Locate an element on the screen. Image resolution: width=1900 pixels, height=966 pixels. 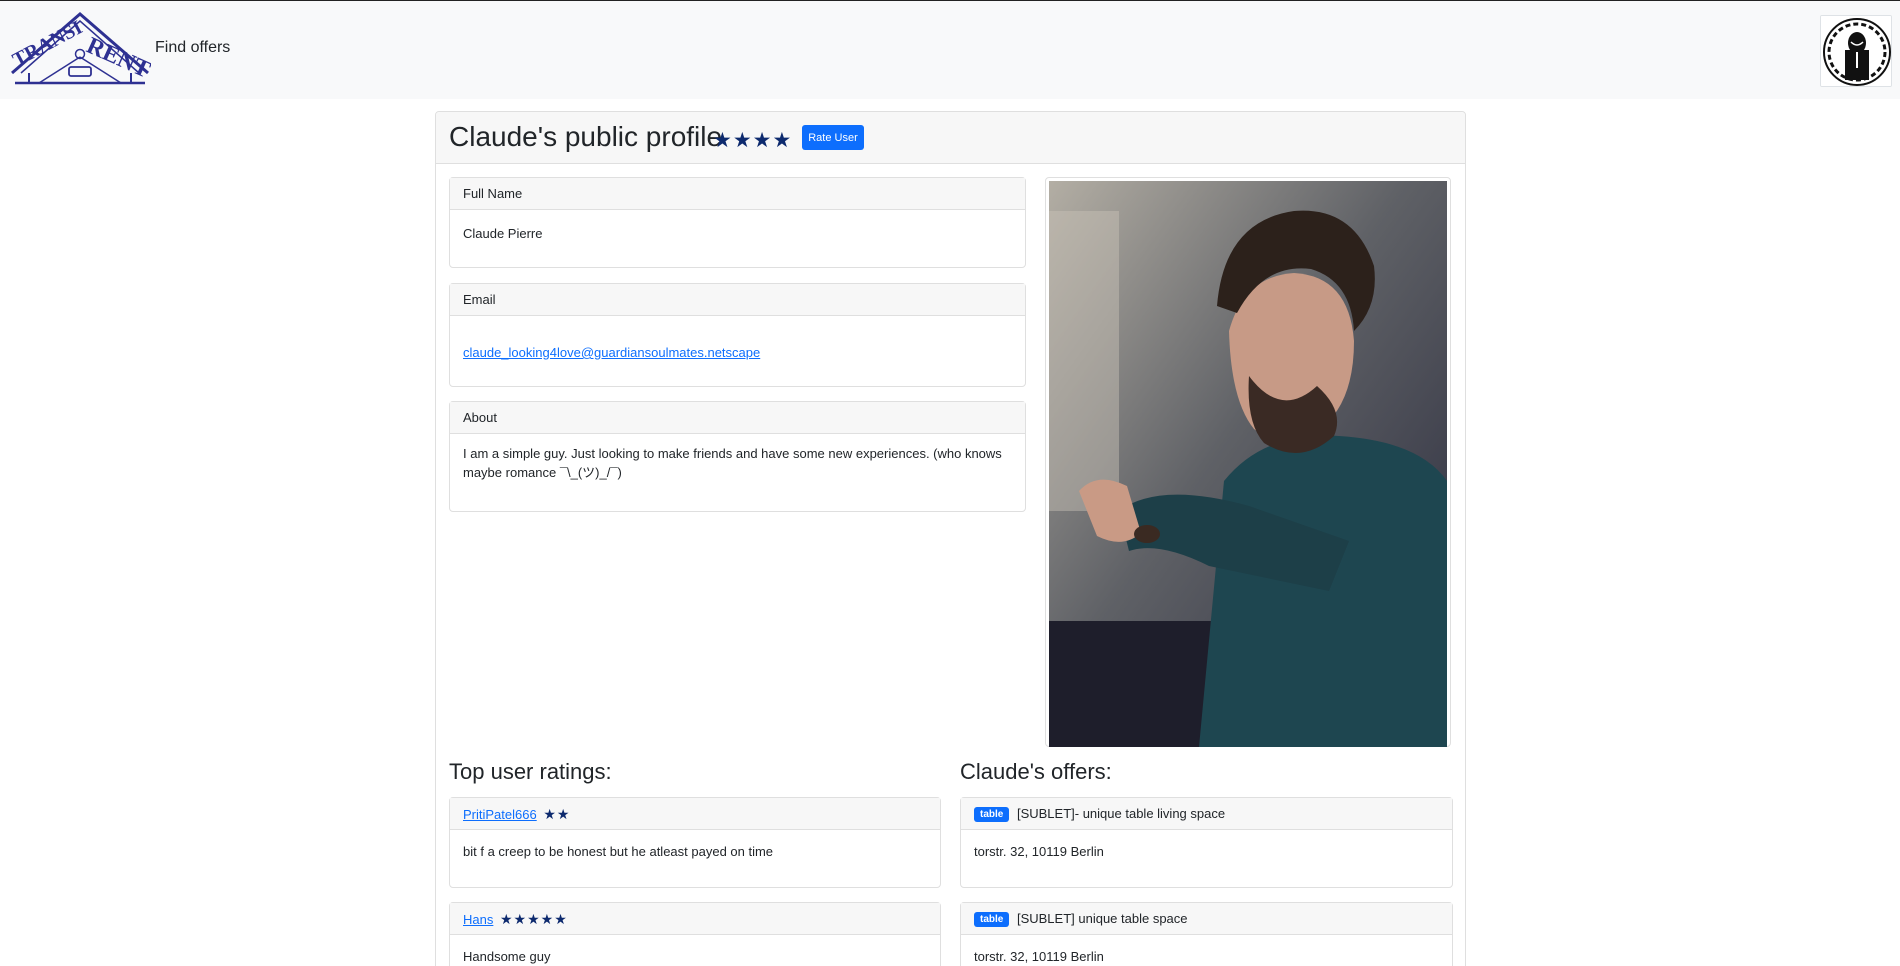
transirent-logo: TRANSI RENT is located at coordinates (80, 50).